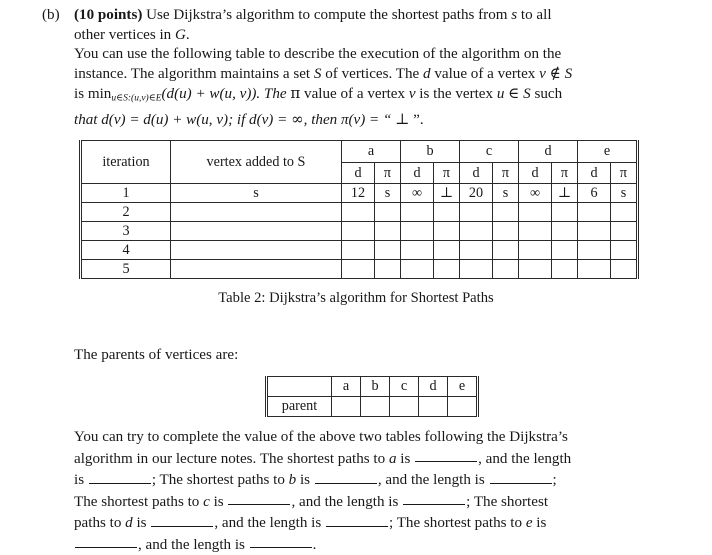 Image resolution: width=712 pixels, height=555 pixels. I want to click on subheader-pi-e: π, so click(624, 173).